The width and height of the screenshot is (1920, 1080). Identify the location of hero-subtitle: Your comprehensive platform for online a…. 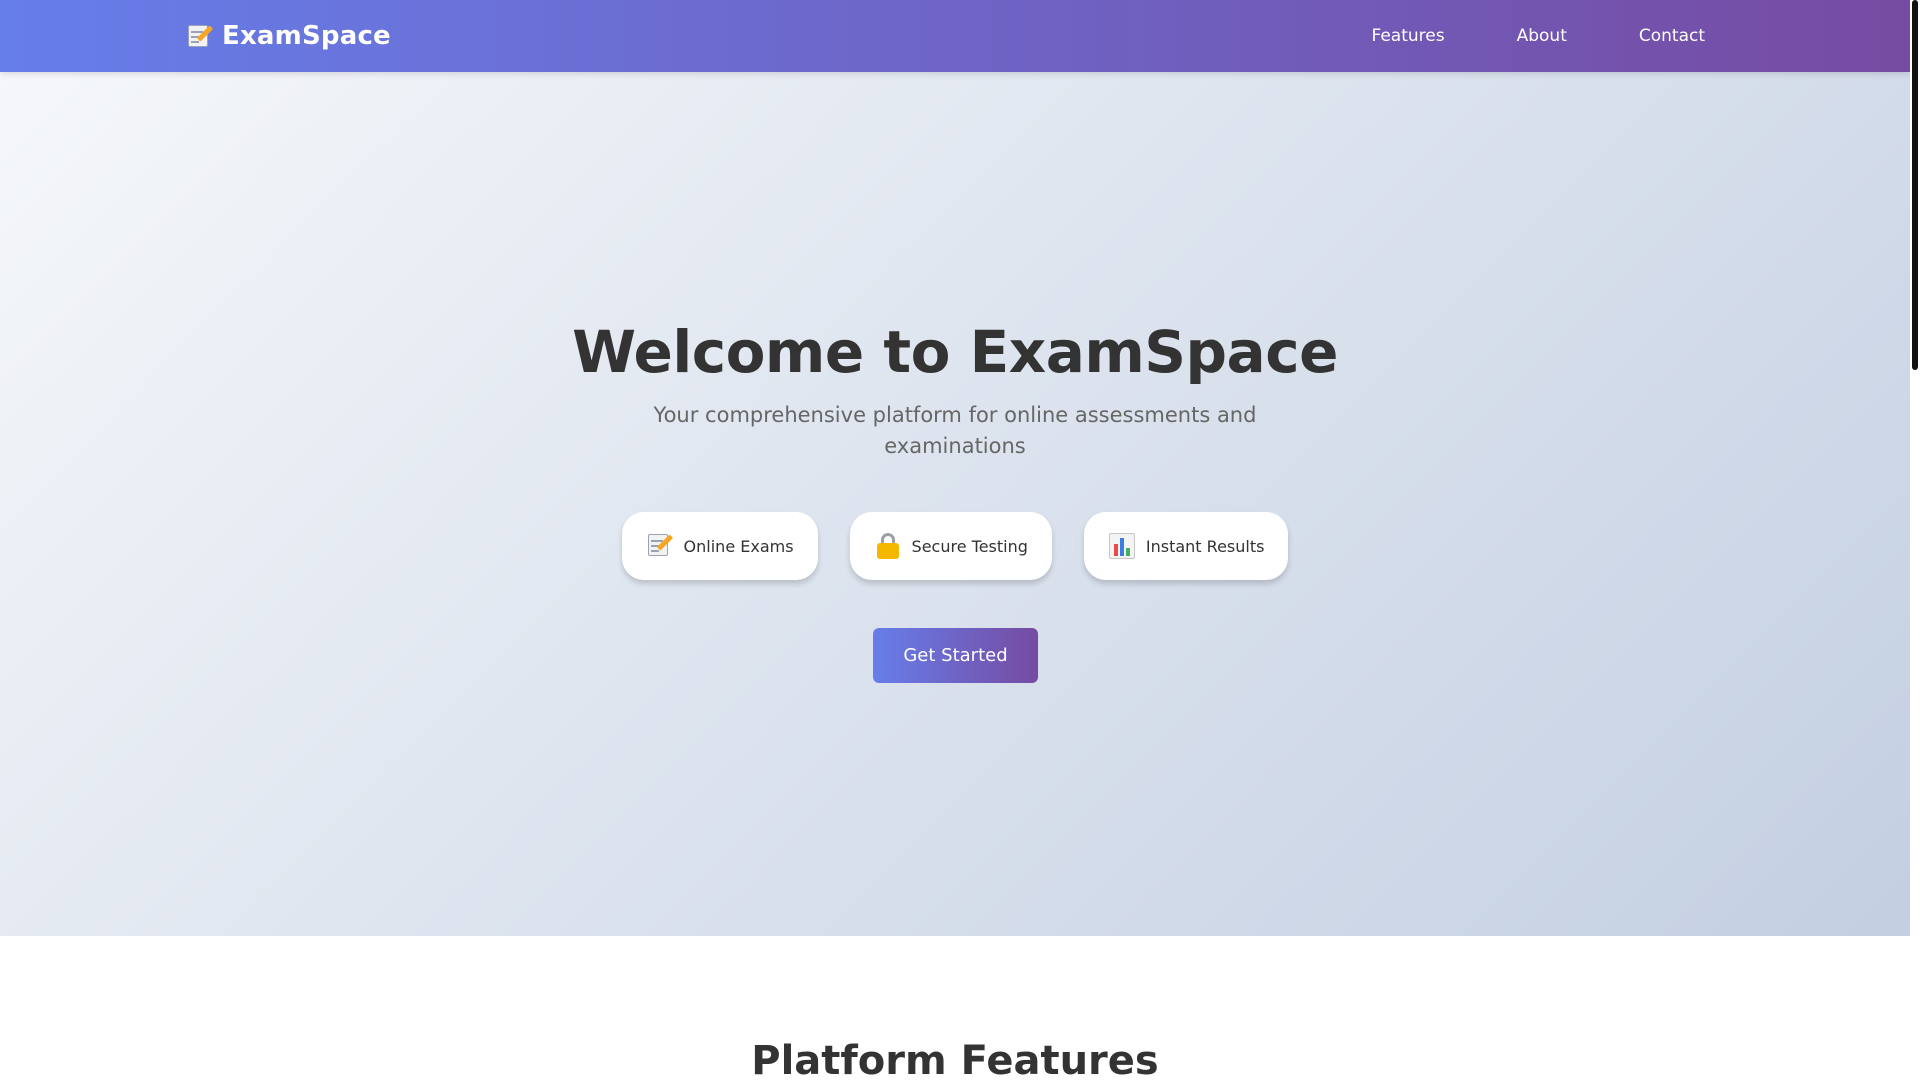
(955, 430).